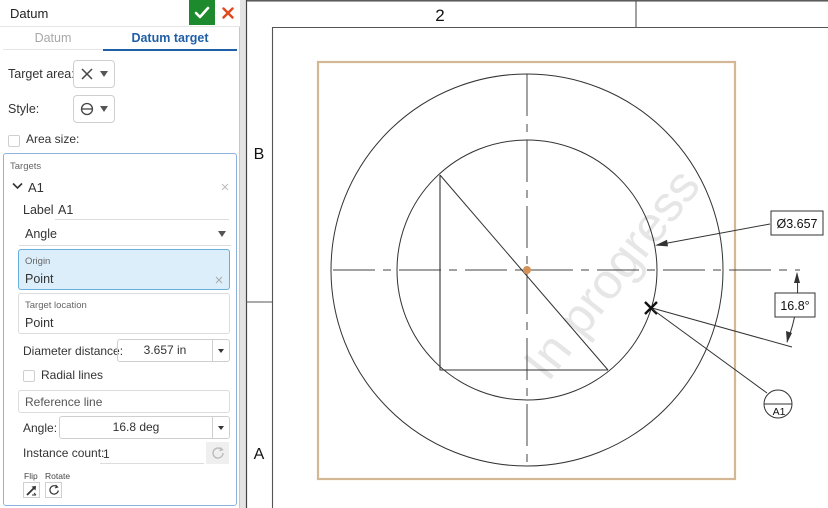  I want to click on angle-label: Angle:, so click(40, 428).